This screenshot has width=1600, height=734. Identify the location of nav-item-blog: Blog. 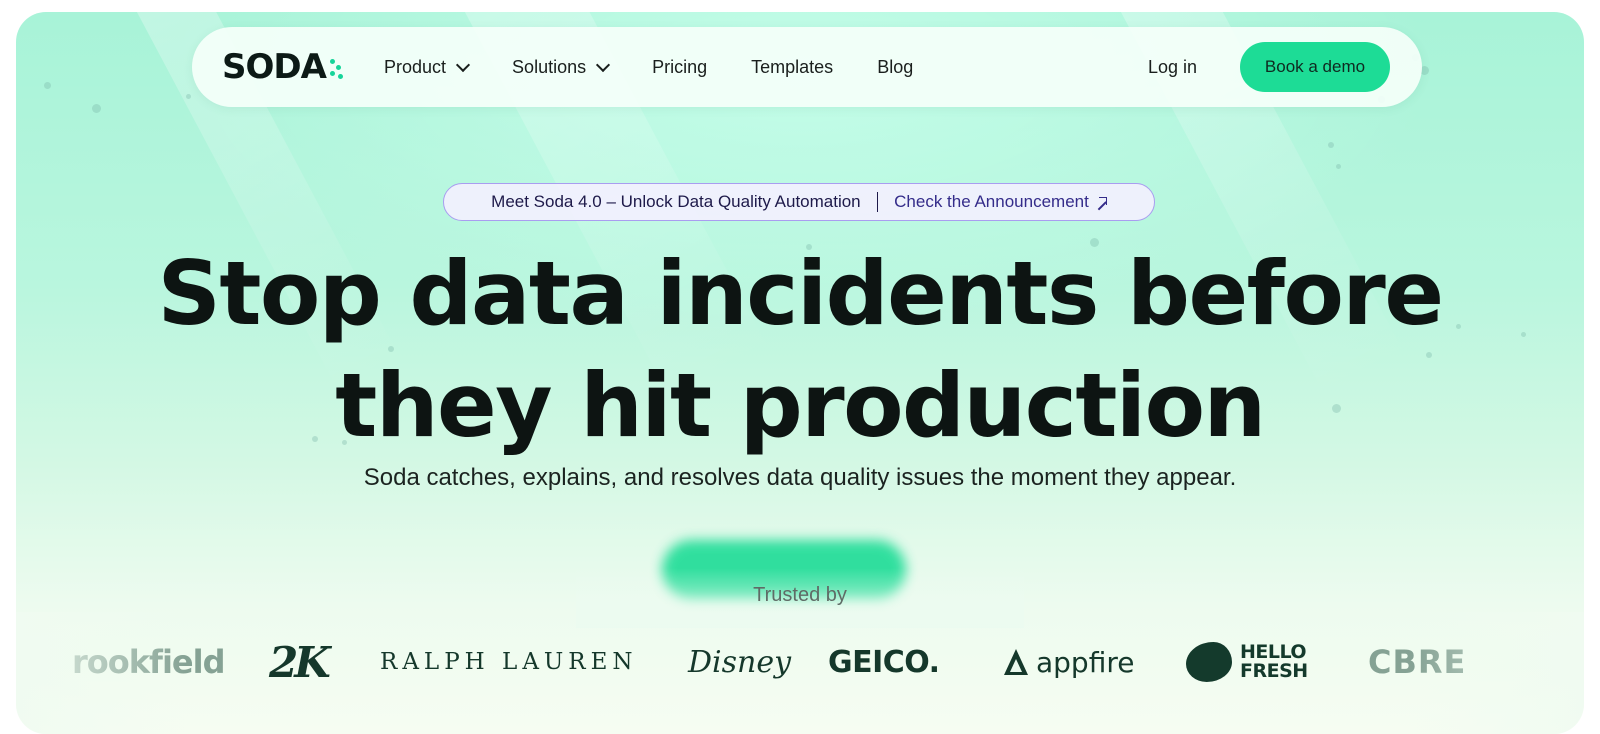
(895, 67).